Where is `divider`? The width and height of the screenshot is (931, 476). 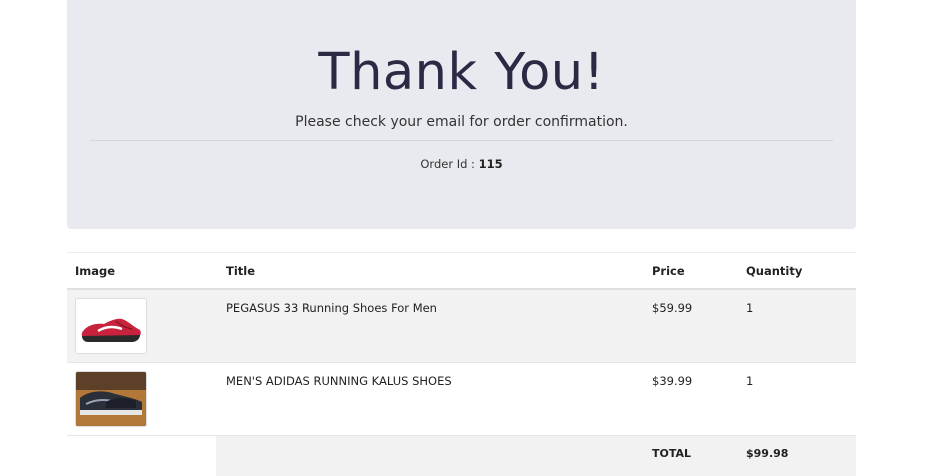 divider is located at coordinates (461, 140).